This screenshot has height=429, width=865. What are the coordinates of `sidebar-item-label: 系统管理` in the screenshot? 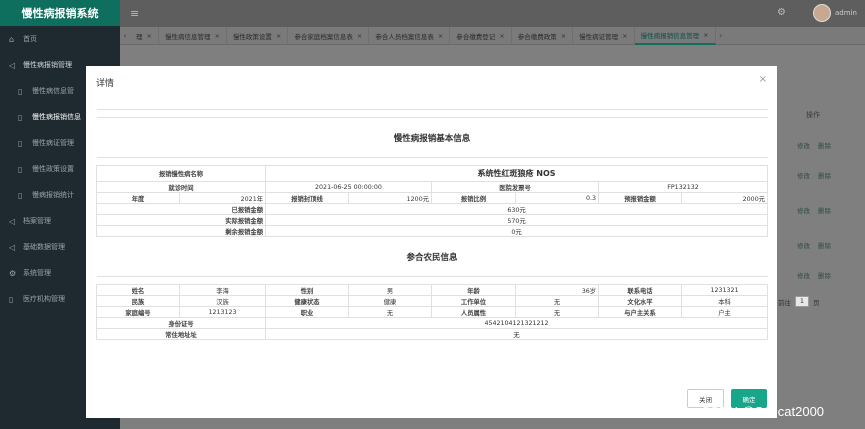 It's located at (37, 273).